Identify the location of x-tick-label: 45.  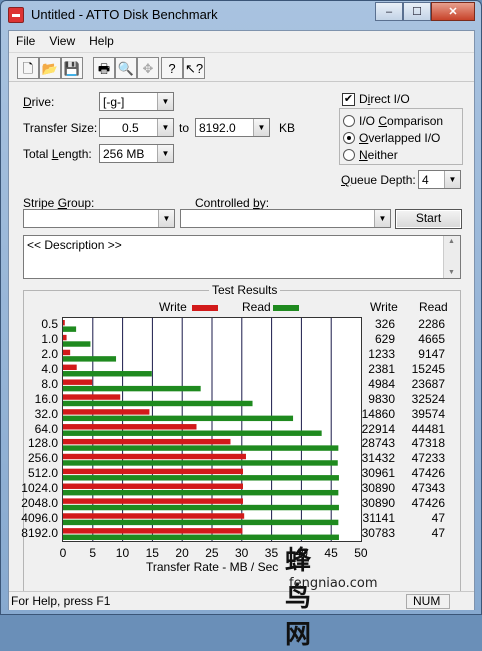
(331, 553).